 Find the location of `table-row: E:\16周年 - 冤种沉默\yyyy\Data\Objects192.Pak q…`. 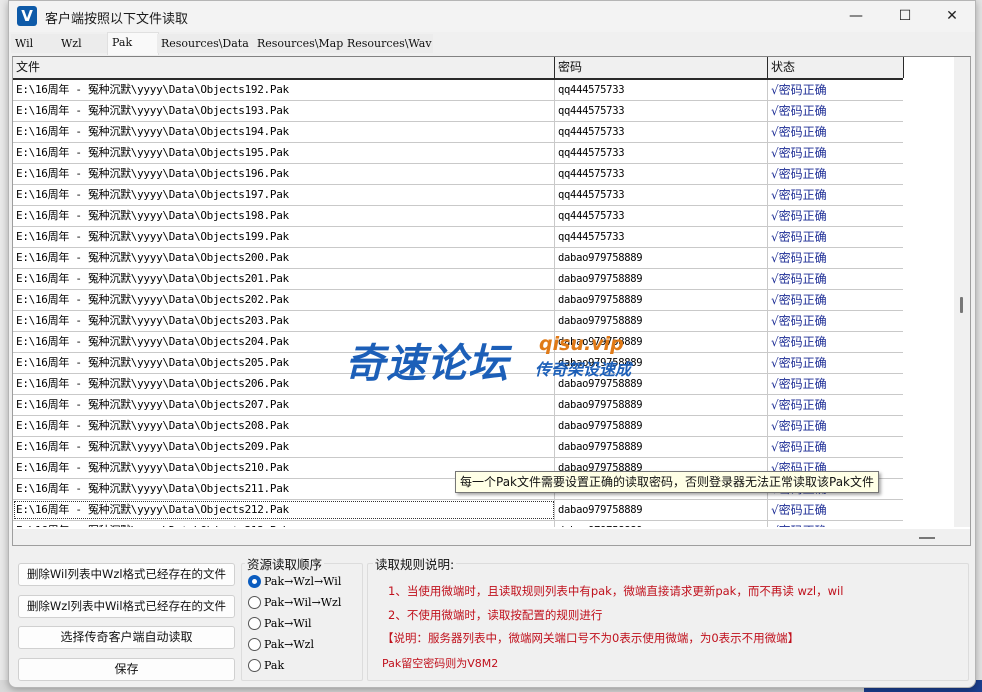

table-row: E:\16周年 - 冤种沉默\yyyy\Data\Objects192.Pak q… is located at coordinates (458, 90).